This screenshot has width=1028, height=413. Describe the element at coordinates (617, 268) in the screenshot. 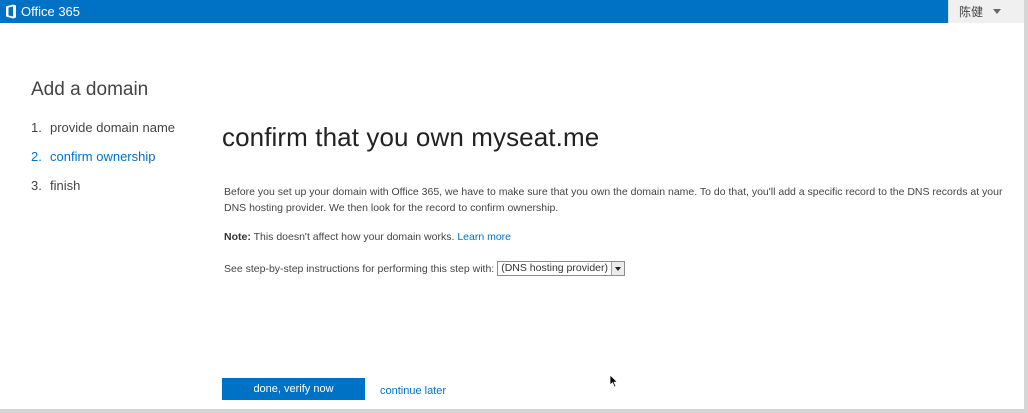

I see `dropdown-arrow-icon` at that location.